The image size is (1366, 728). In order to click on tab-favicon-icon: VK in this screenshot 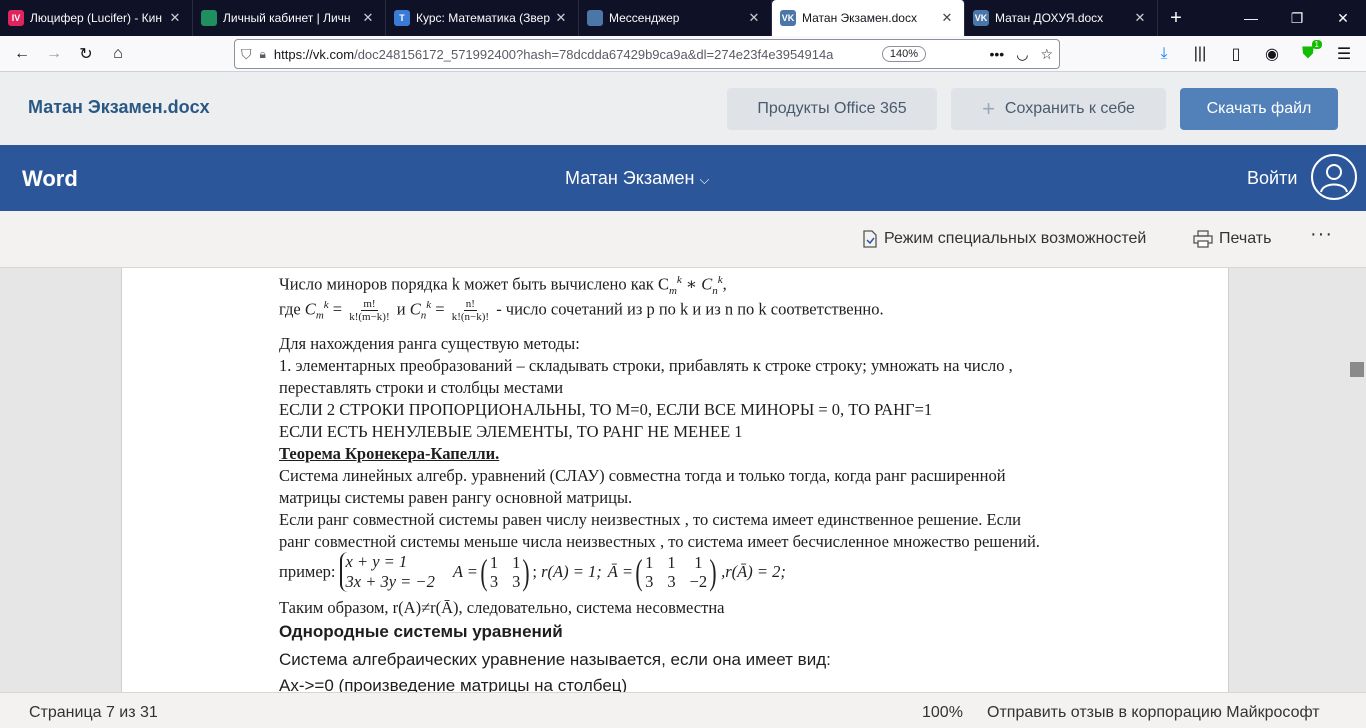, I will do `click(788, 18)`.